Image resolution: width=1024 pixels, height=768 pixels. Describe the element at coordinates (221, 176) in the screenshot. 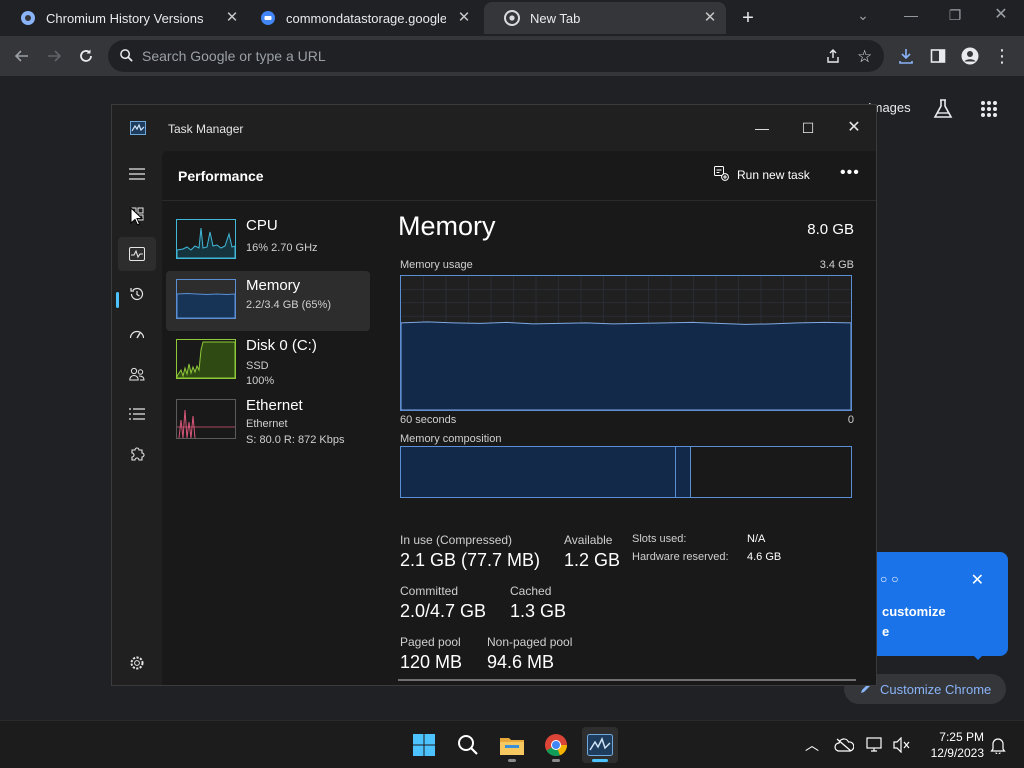

I see `page-title: Performance` at that location.